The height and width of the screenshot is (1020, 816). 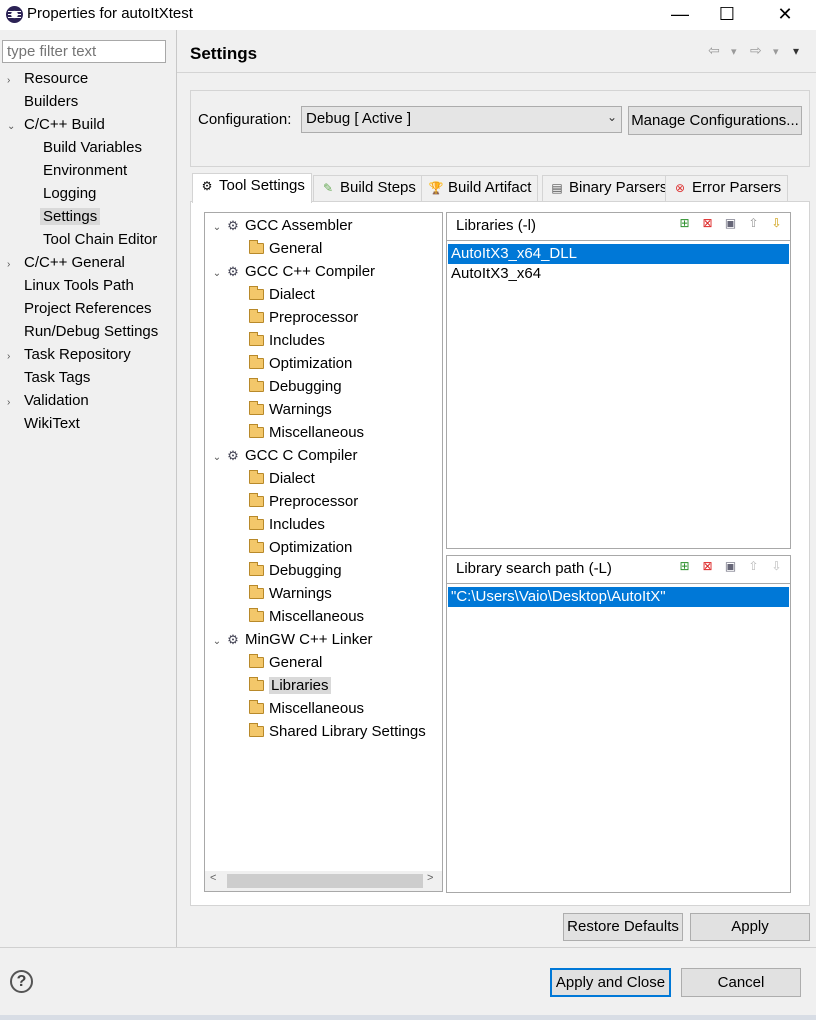 What do you see at coordinates (337, 732) in the screenshot?
I see `tree-category-item: Shared Library Settings` at bounding box center [337, 732].